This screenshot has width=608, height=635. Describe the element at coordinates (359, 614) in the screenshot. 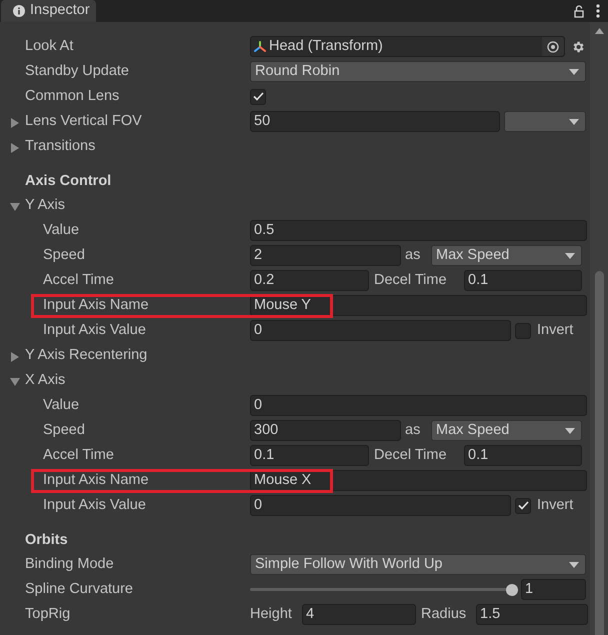

I see `height-field: 4` at that location.